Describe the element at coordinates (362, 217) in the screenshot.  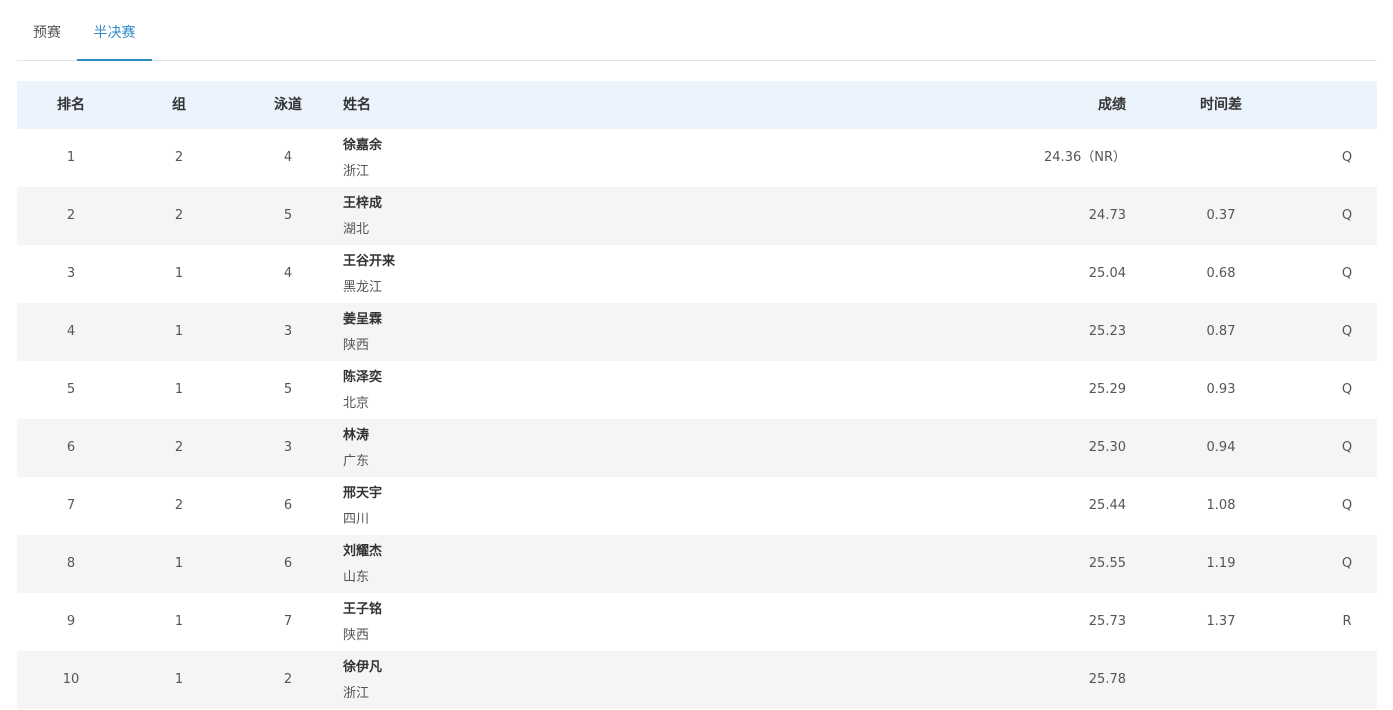
I see `cell-athlete: 王梓成 湖北` at that location.